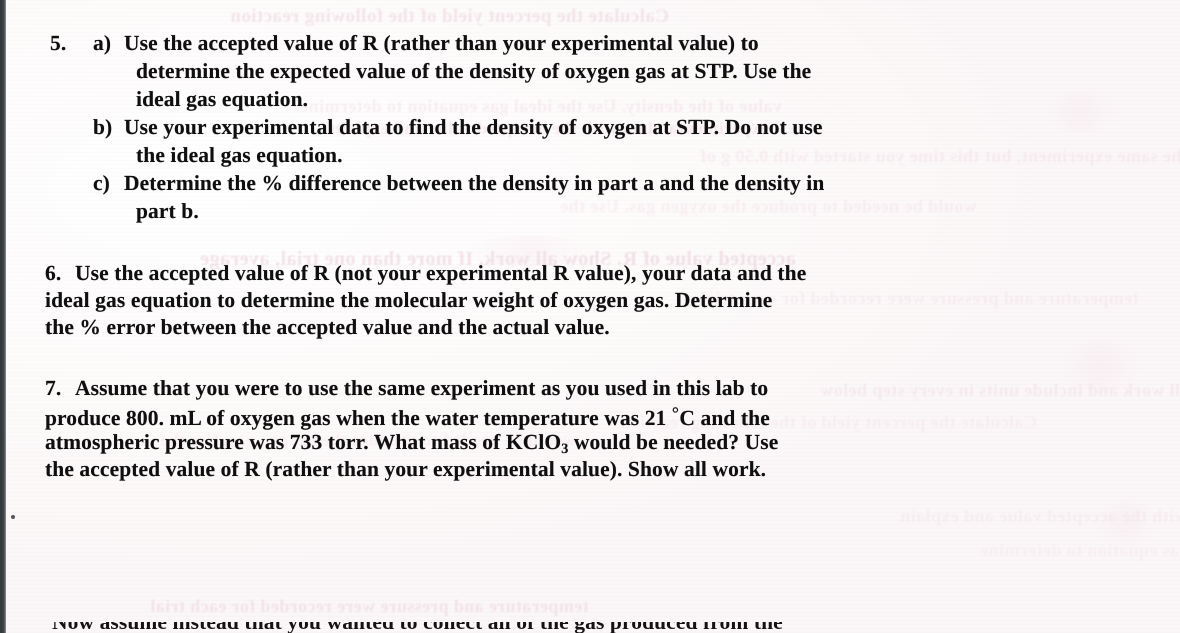  What do you see at coordinates (102, 43) in the screenshot?
I see `question-5-part-a-marker: a)` at bounding box center [102, 43].